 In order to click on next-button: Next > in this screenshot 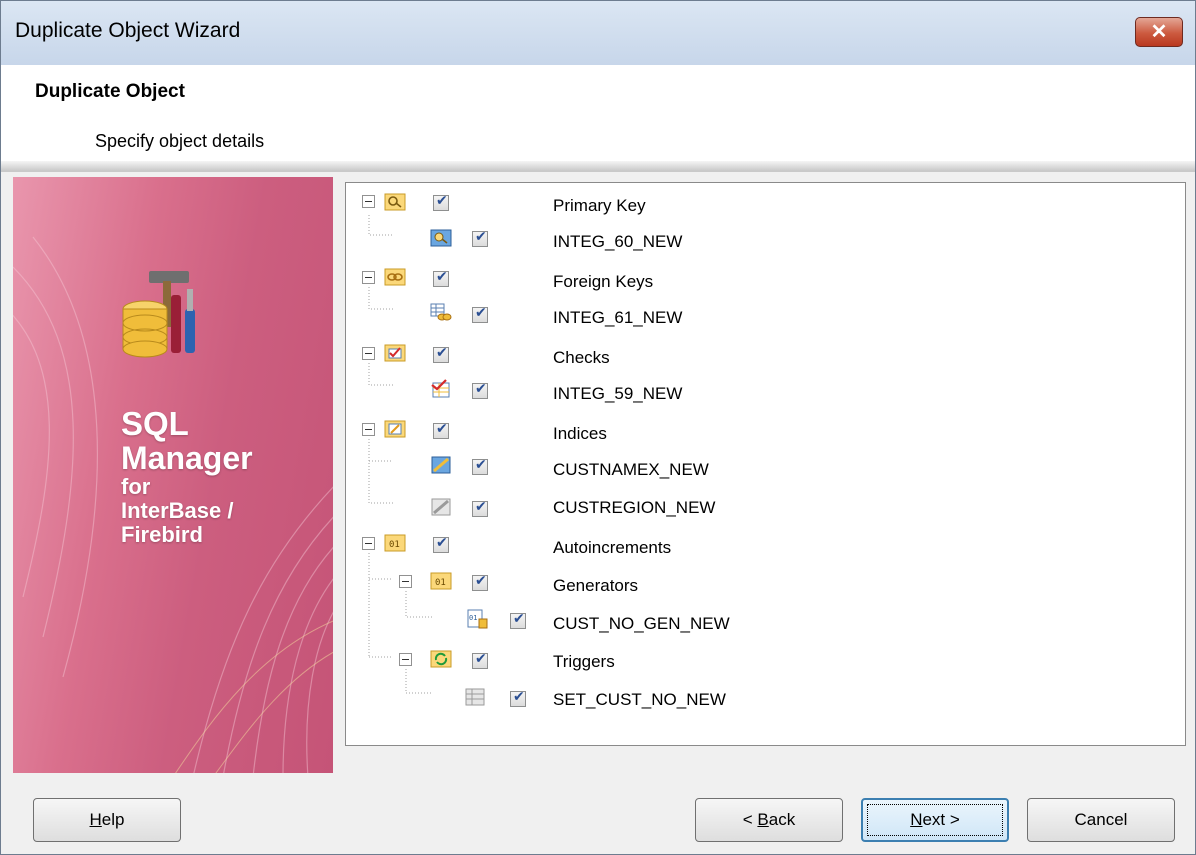, I will do `click(935, 820)`.